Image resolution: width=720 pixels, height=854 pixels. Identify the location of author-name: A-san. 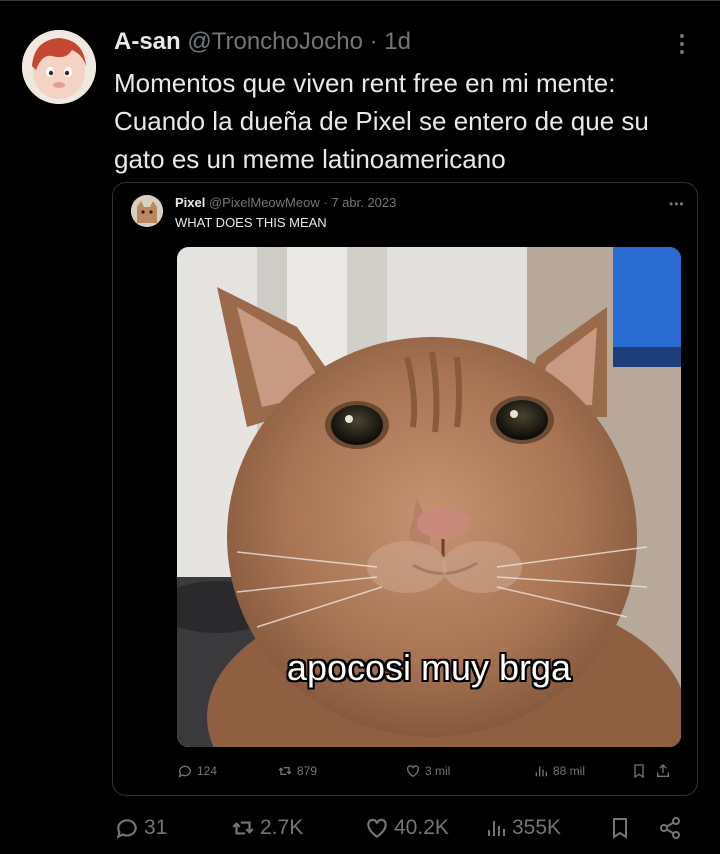
(147, 41).